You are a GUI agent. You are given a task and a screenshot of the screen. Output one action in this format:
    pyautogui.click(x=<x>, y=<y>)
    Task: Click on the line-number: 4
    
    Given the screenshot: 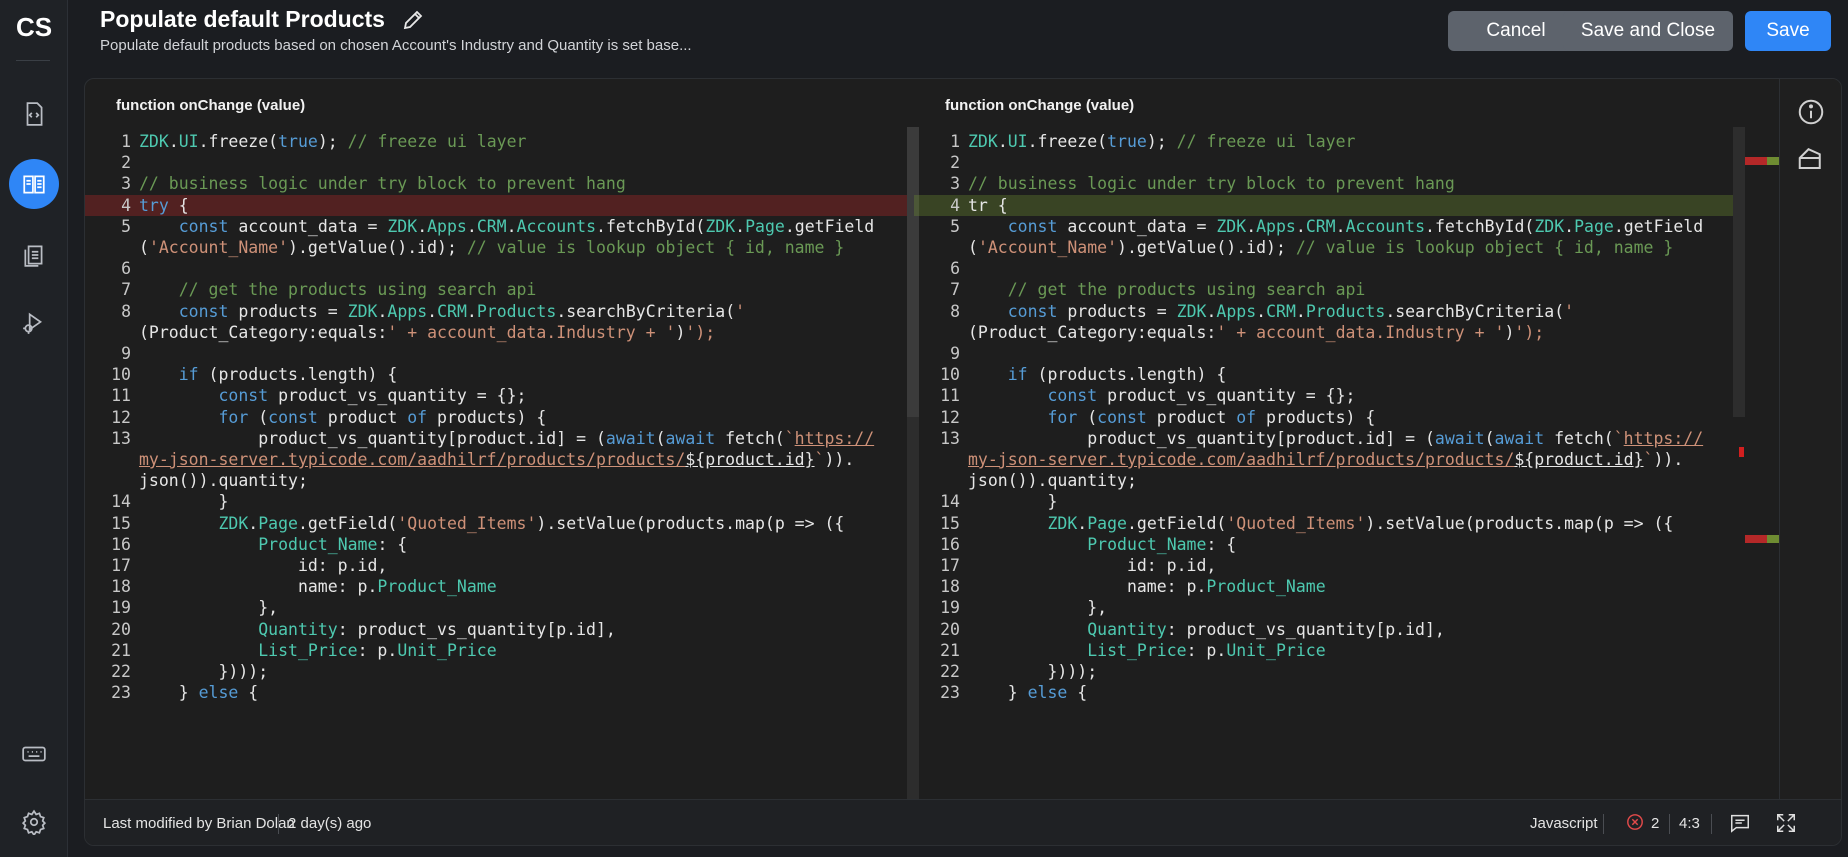 What is the action you would take?
    pyautogui.click(x=126, y=205)
    